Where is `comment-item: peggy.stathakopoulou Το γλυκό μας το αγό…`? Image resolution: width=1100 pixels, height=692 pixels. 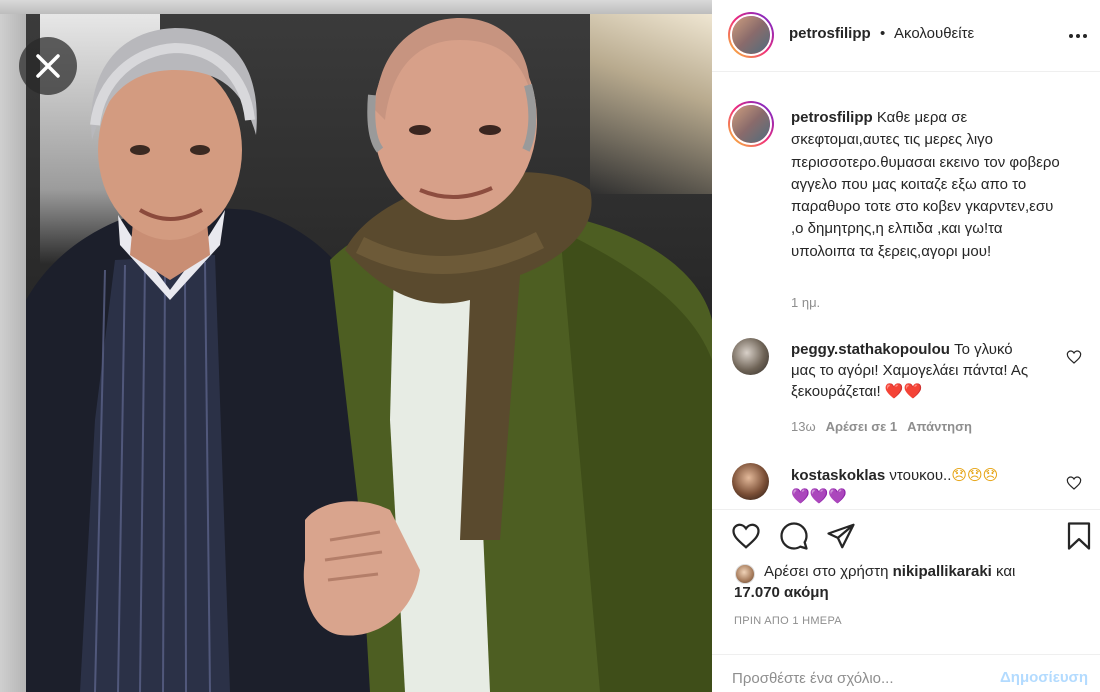 comment-item: peggy.stathakopoulou Το γλυκό μας το αγό… is located at coordinates (916, 370).